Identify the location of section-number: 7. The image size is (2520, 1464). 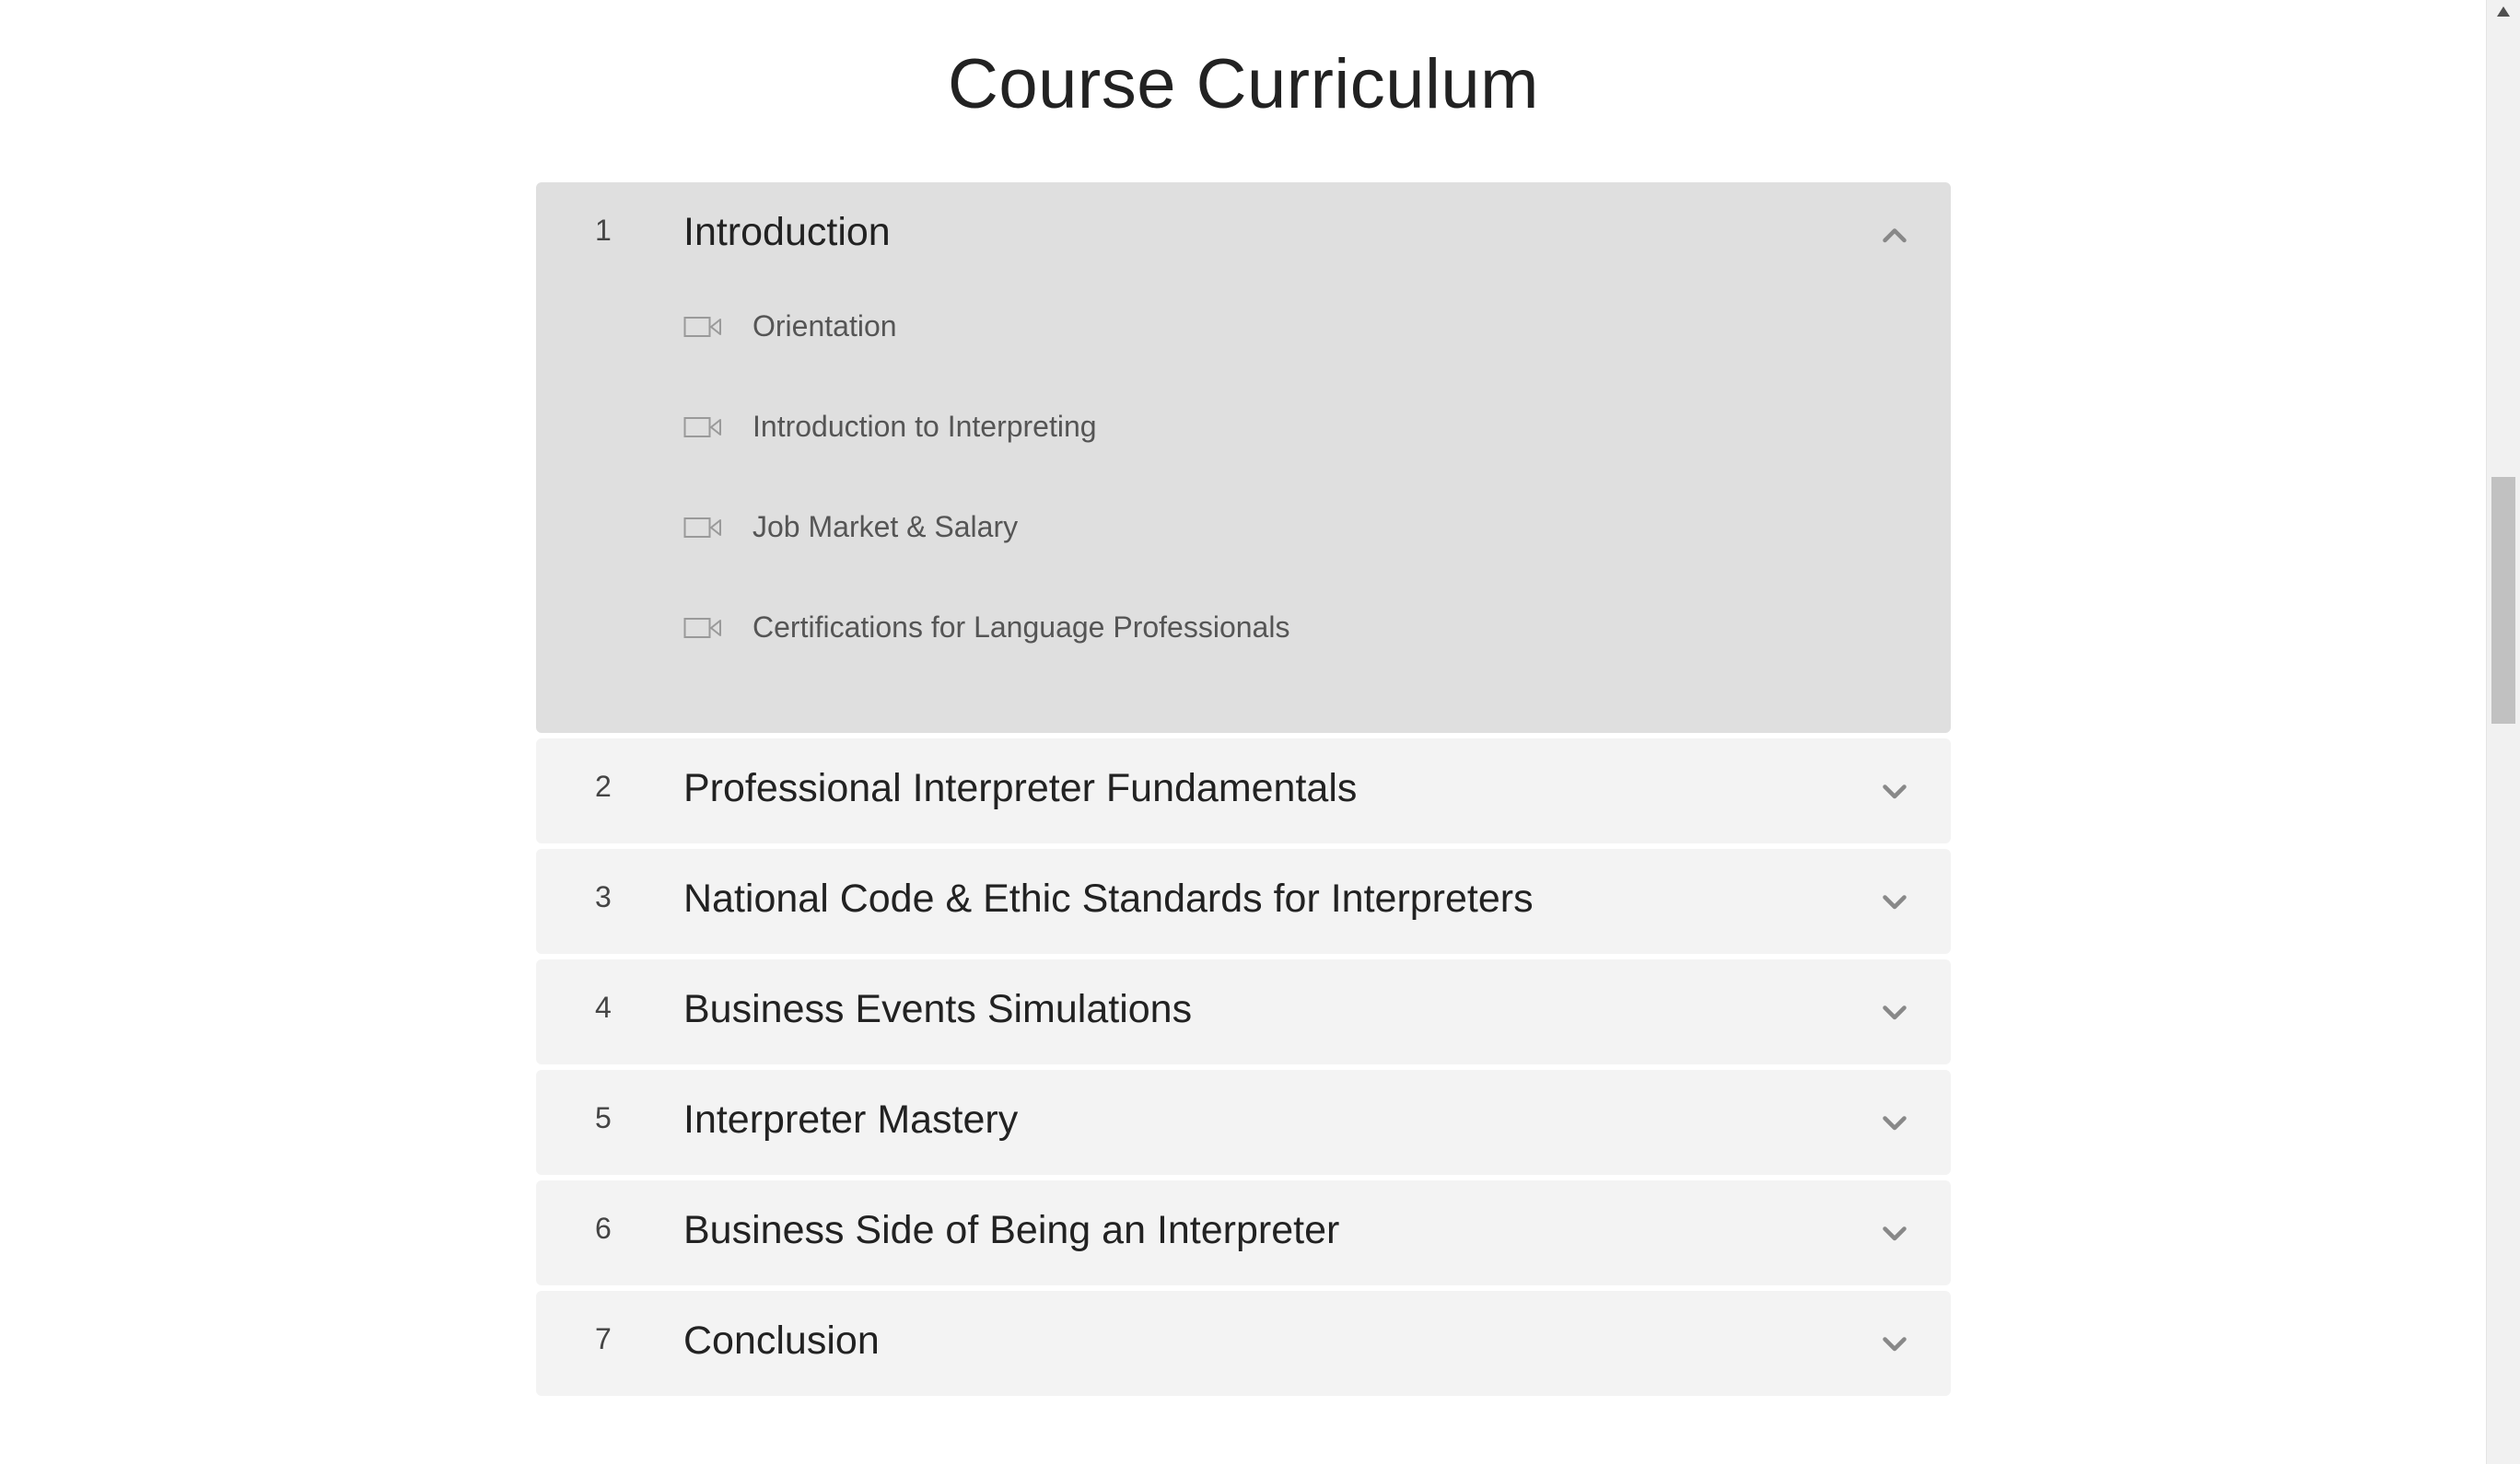
(603, 1338).